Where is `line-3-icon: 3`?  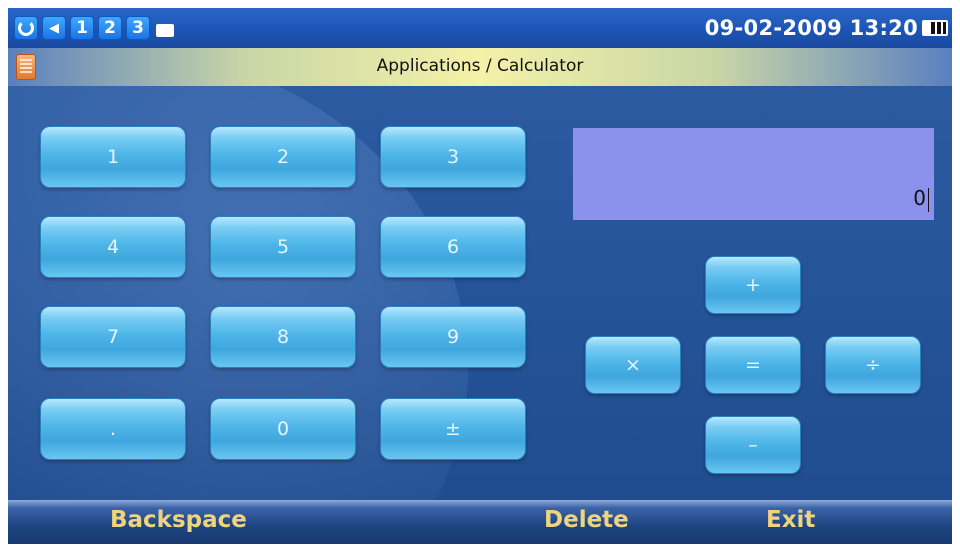 line-3-icon: 3 is located at coordinates (138, 28).